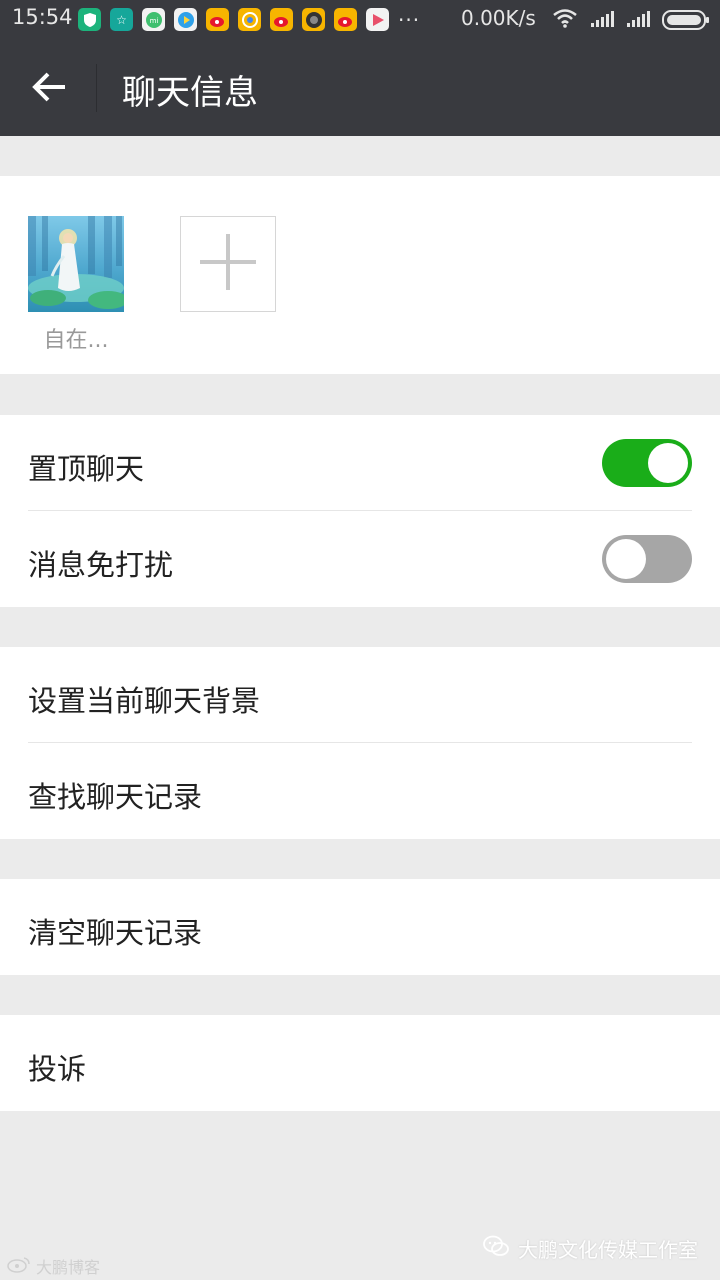  I want to click on arrow-left-icon, so click(49, 89).